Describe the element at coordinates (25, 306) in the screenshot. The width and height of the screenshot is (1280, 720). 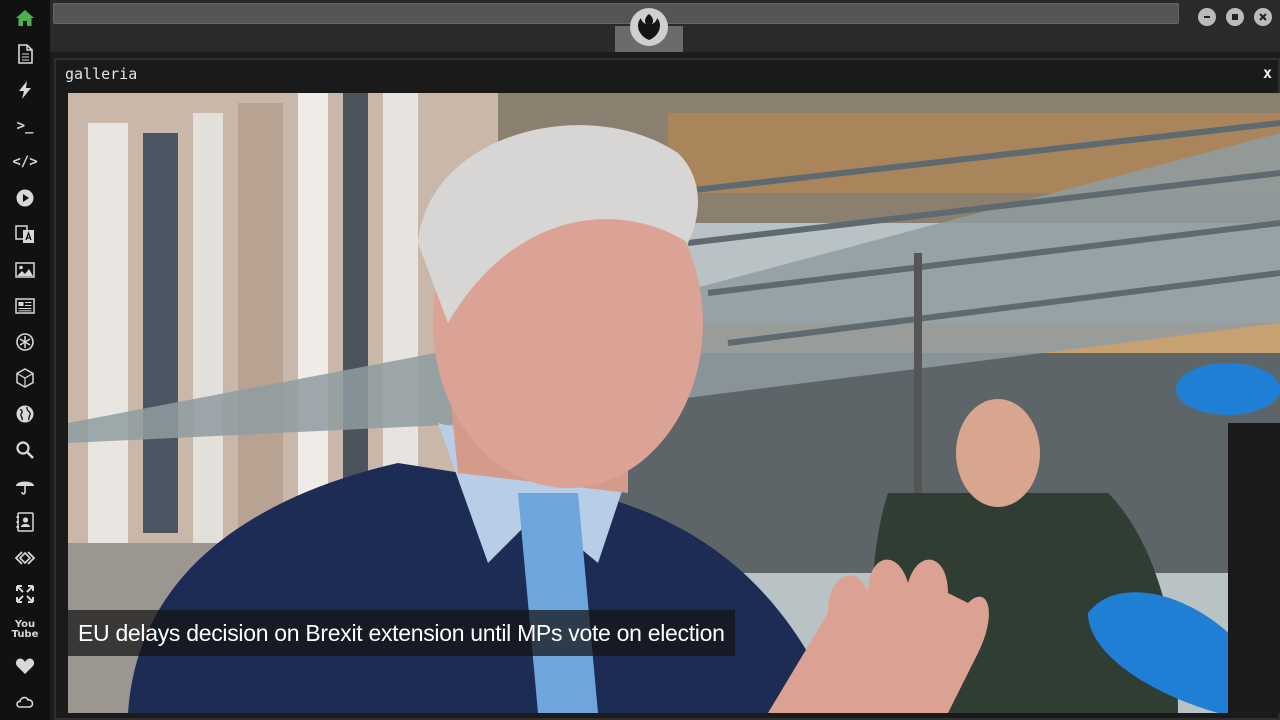
I see `newspaper-icon` at that location.